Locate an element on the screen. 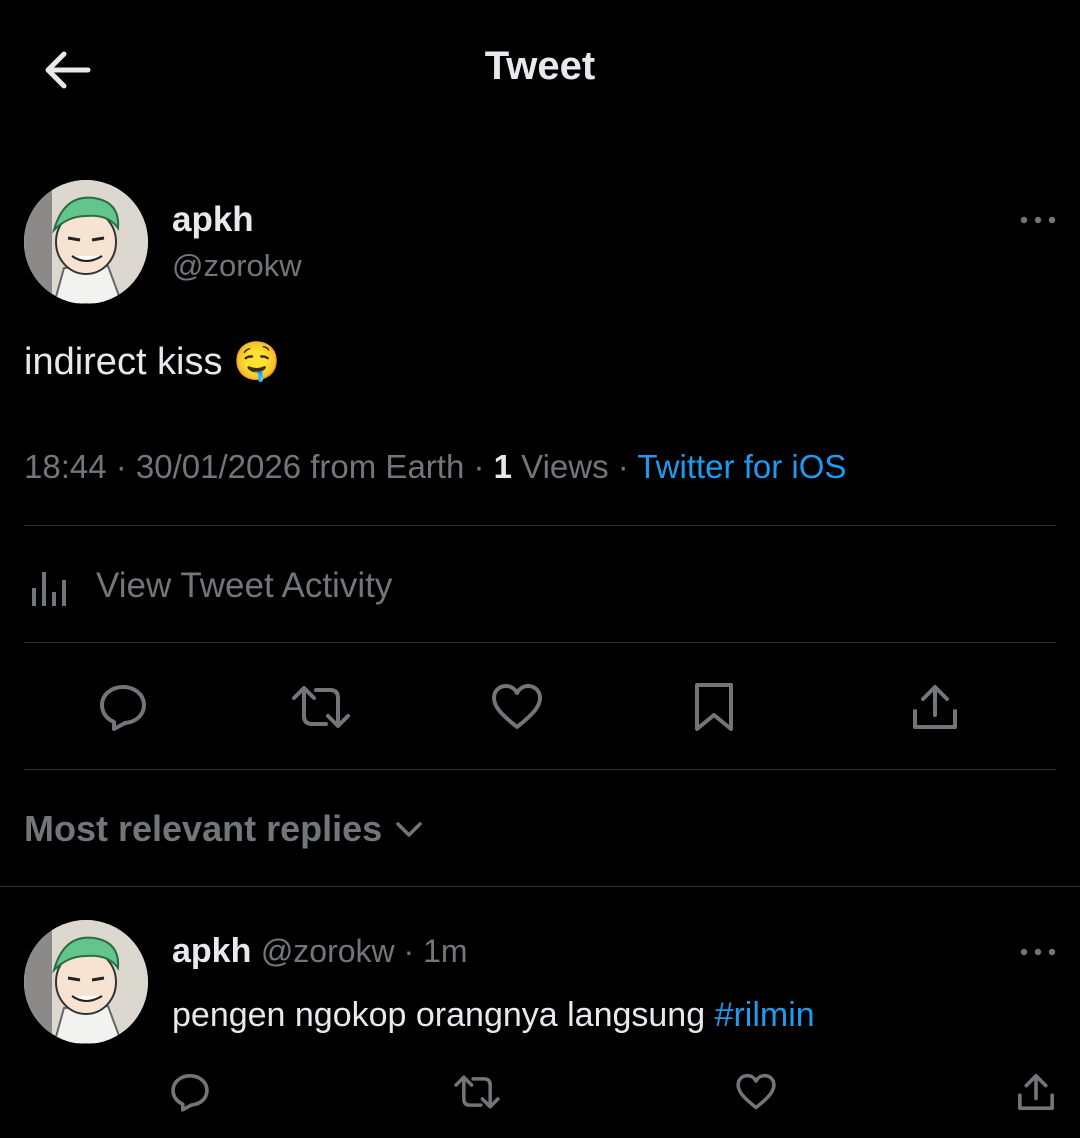 The width and height of the screenshot is (1080, 1138). reply-retweet-button is located at coordinates (477, 1092).